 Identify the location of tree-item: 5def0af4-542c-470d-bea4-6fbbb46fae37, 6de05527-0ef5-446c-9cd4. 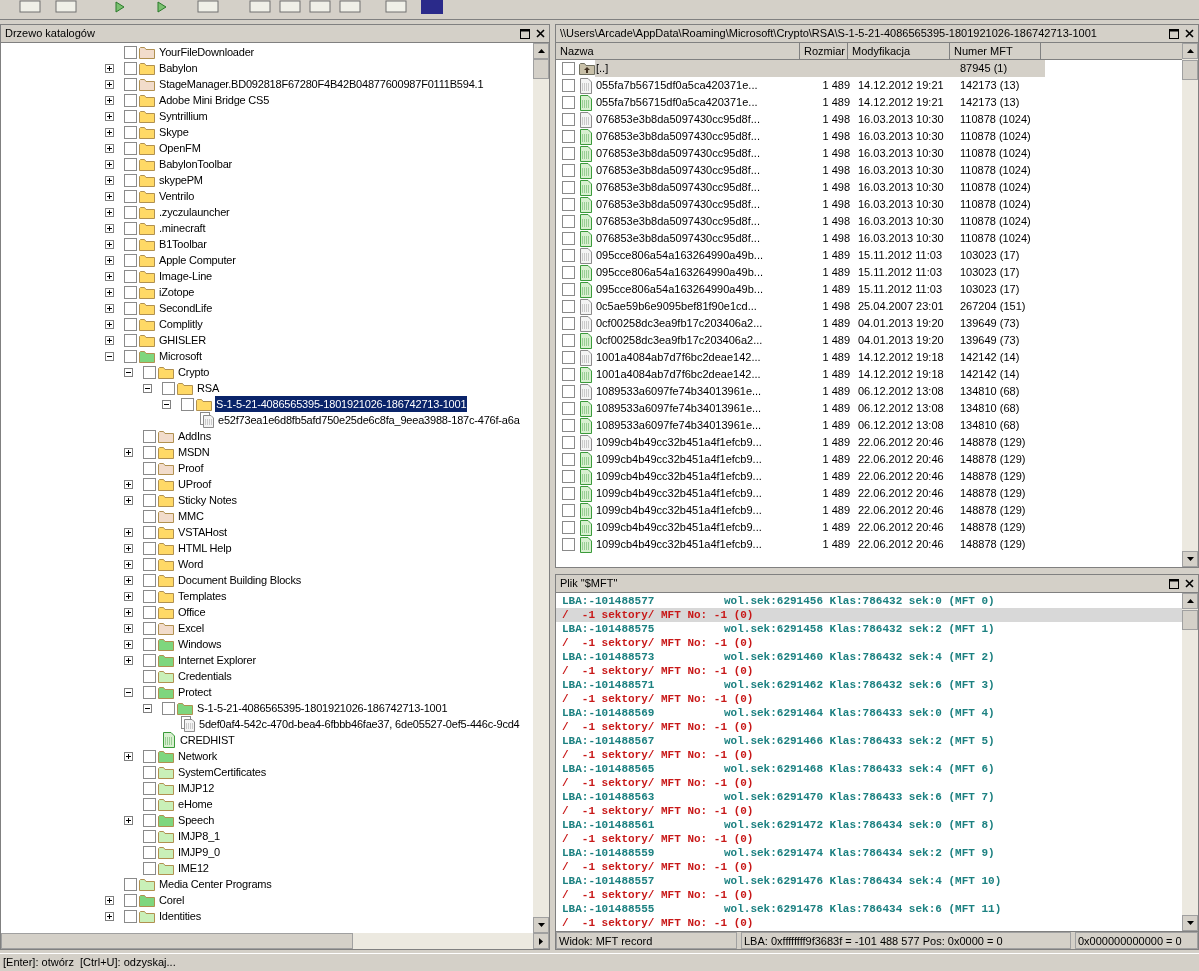
(359, 724).